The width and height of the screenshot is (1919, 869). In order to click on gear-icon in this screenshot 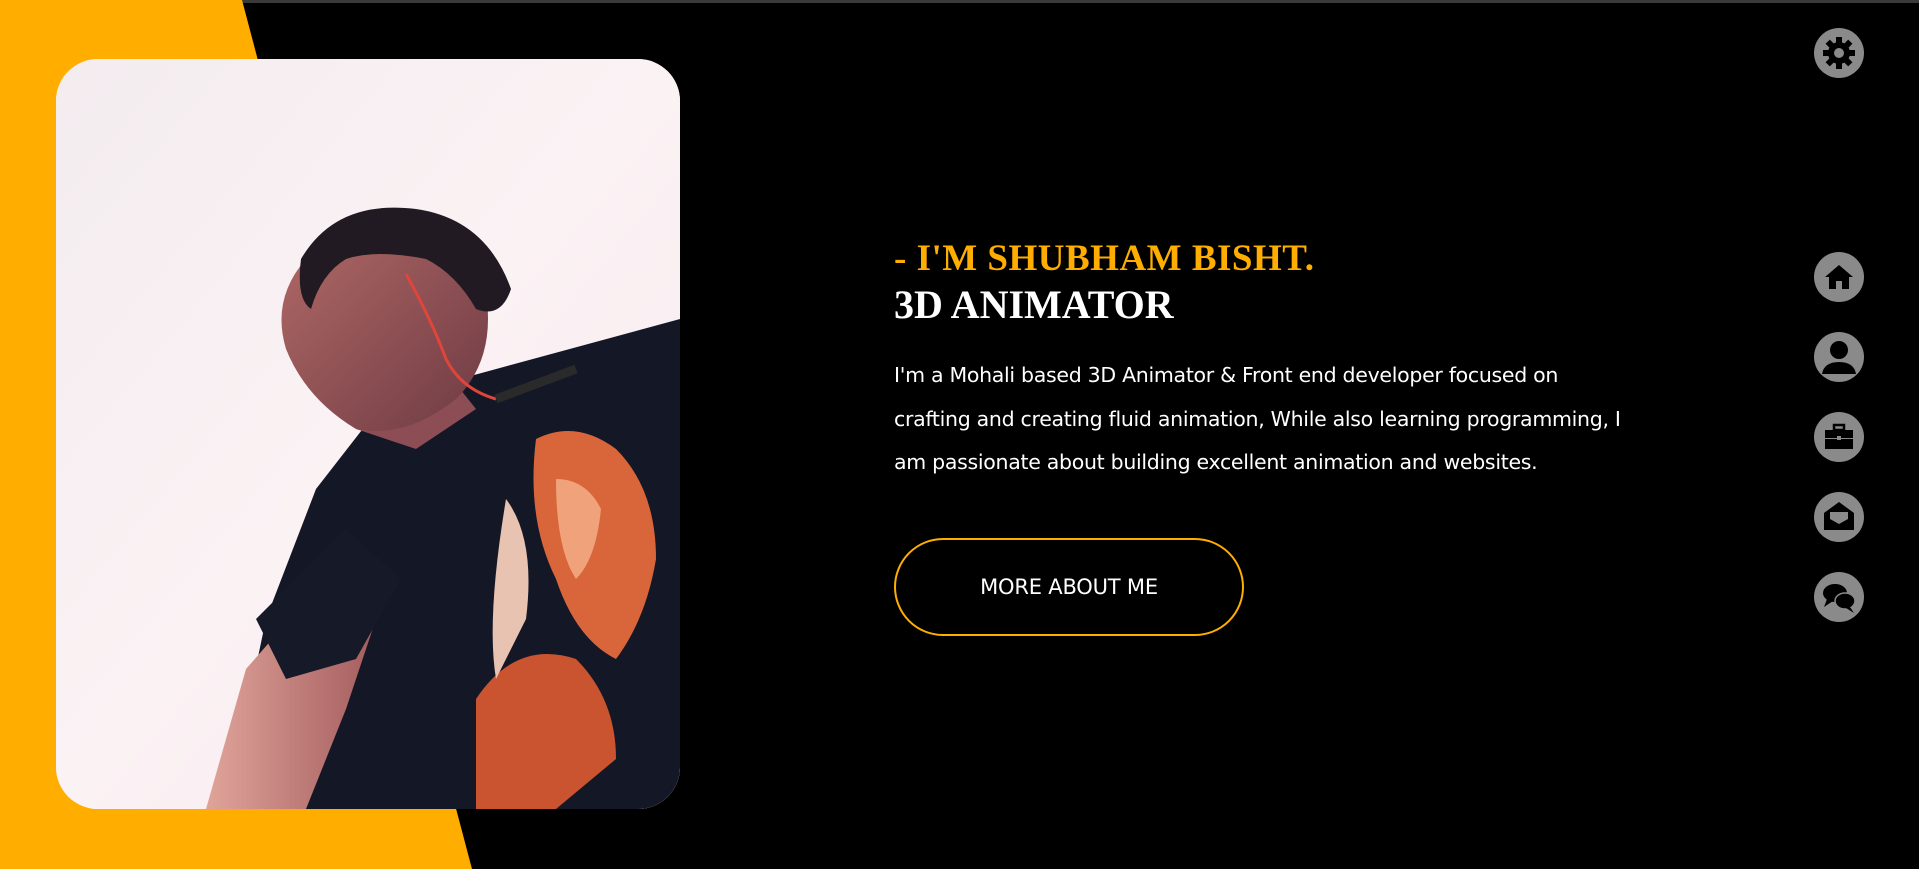, I will do `click(1839, 53)`.